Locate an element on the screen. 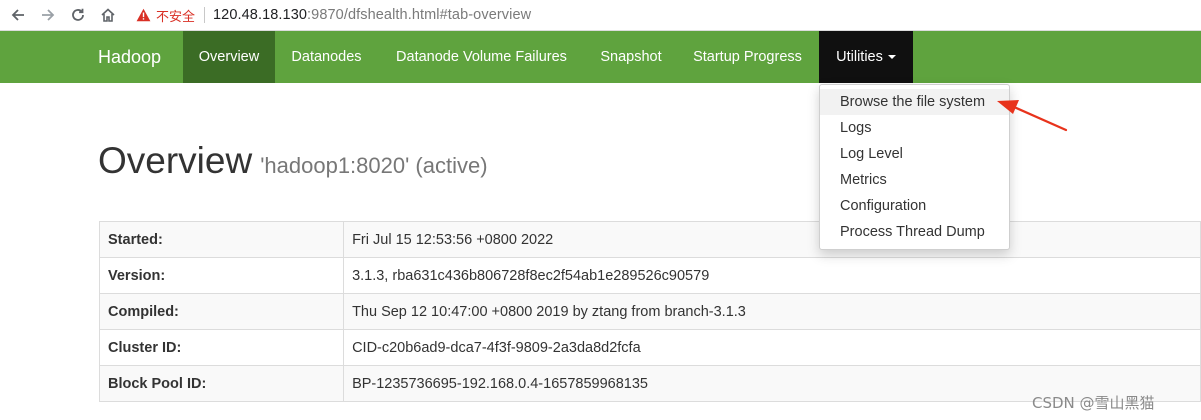  nav-utilities: Utilities is located at coordinates (866, 57).